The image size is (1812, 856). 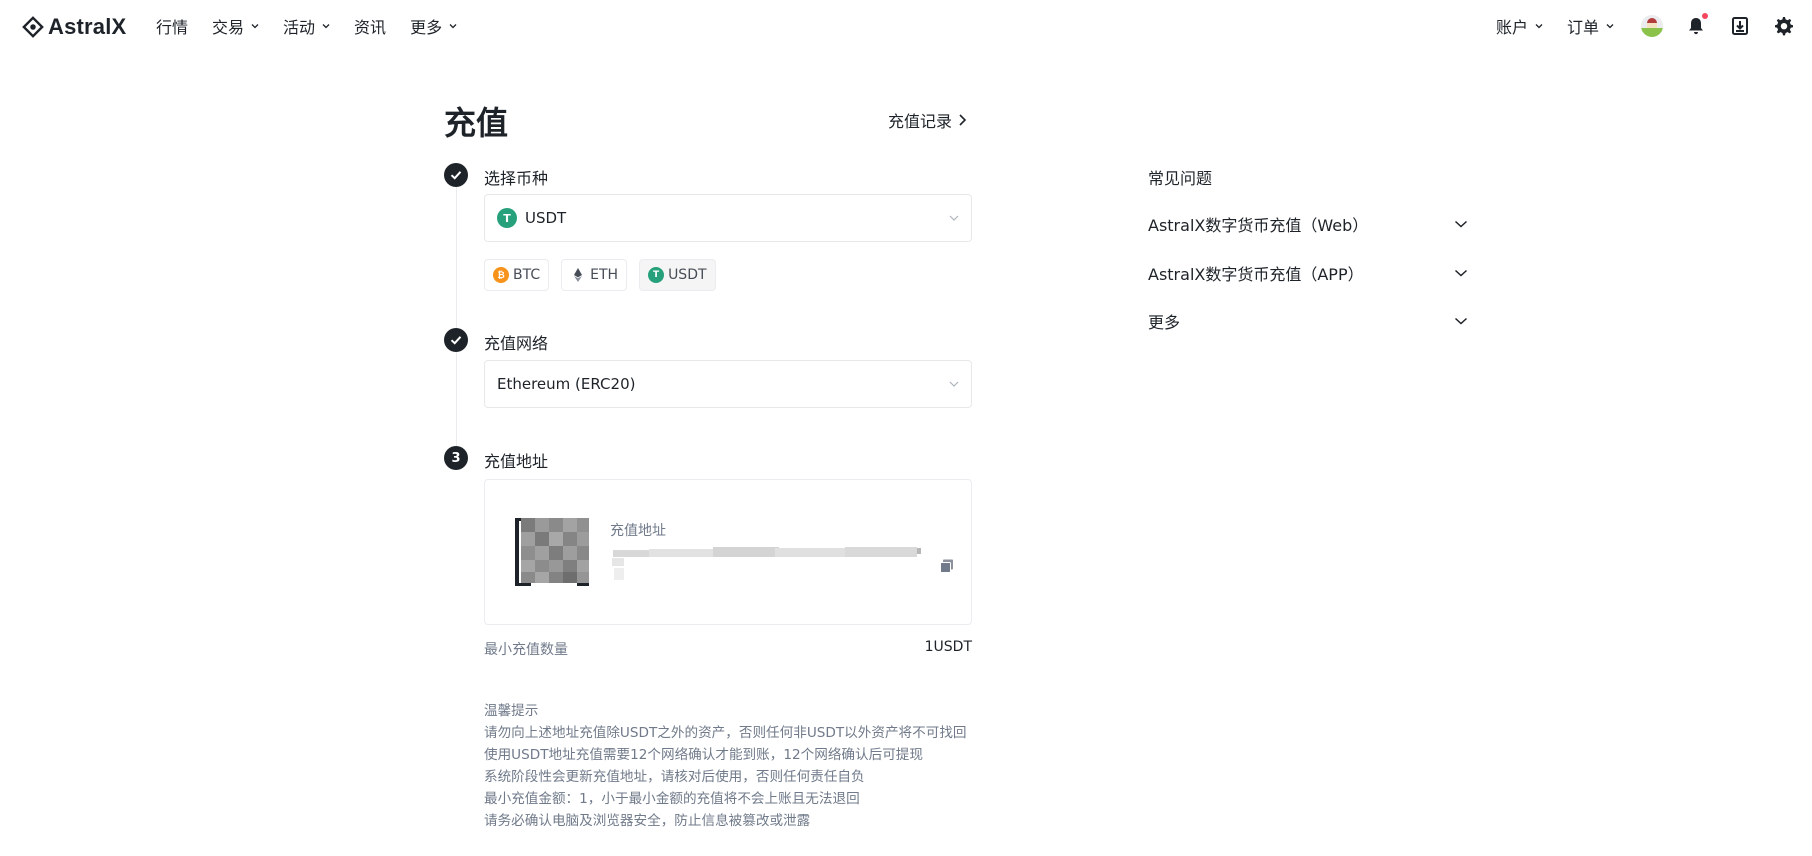 I want to click on faq-item-label: AstralX数字货币充值（APP）, so click(x=1256, y=274).